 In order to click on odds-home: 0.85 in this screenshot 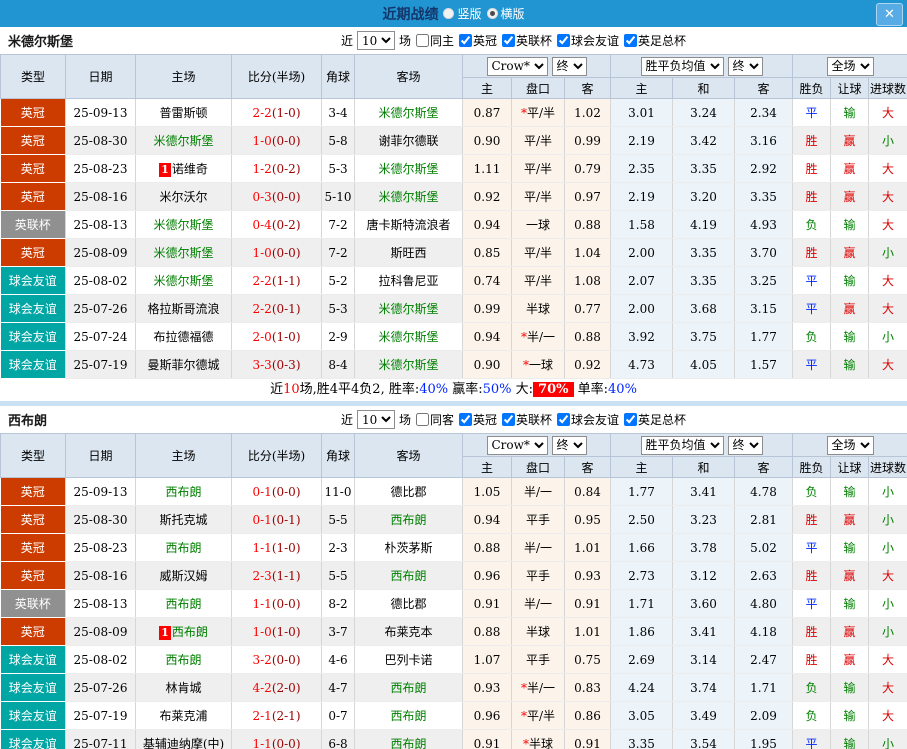, I will do `click(487, 252)`.